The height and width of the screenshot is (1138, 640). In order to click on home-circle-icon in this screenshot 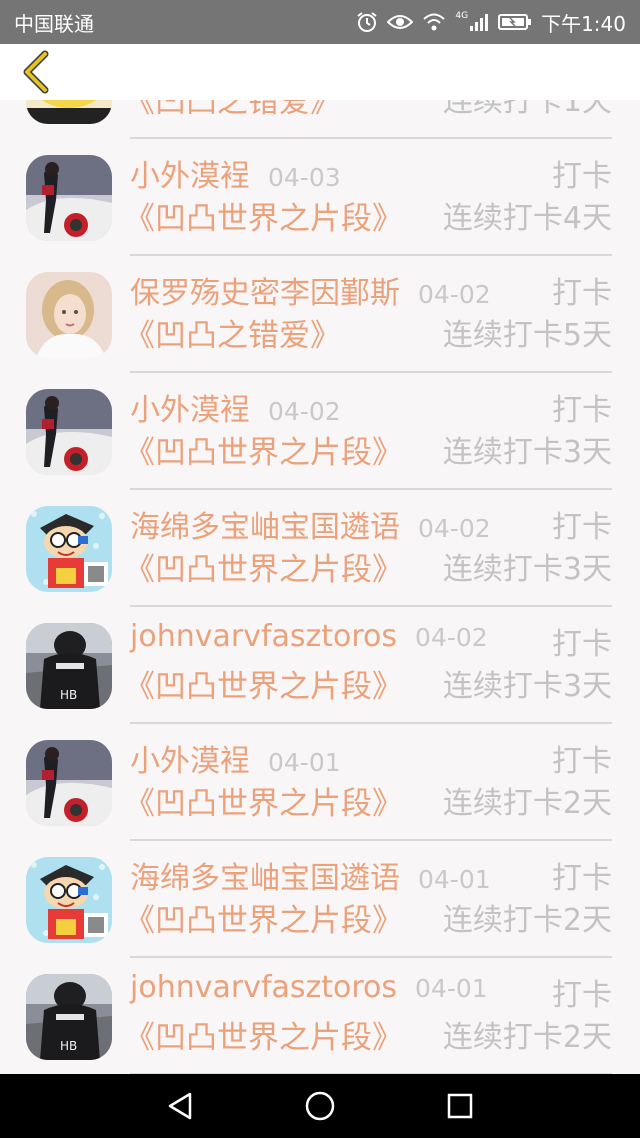, I will do `click(320, 1106)`.